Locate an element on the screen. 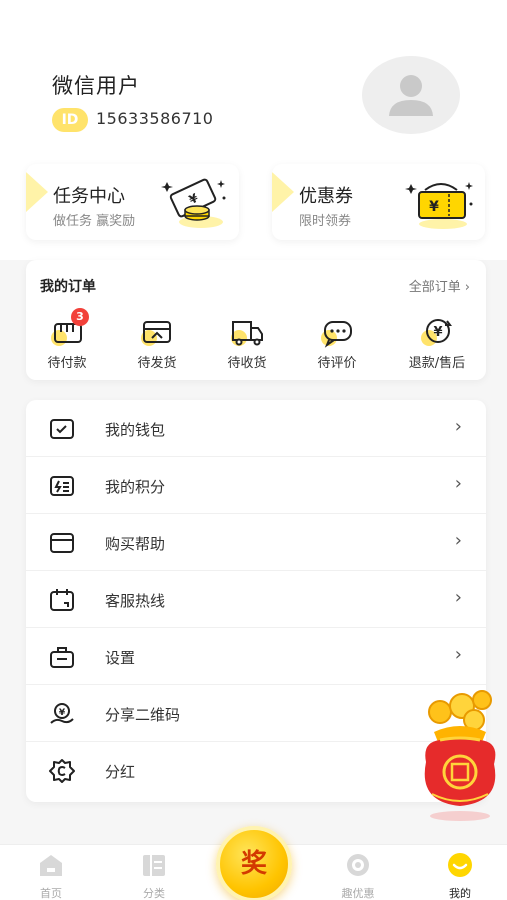 The height and width of the screenshot is (900, 507). reward-center-button: 奖 is located at coordinates (254, 863).